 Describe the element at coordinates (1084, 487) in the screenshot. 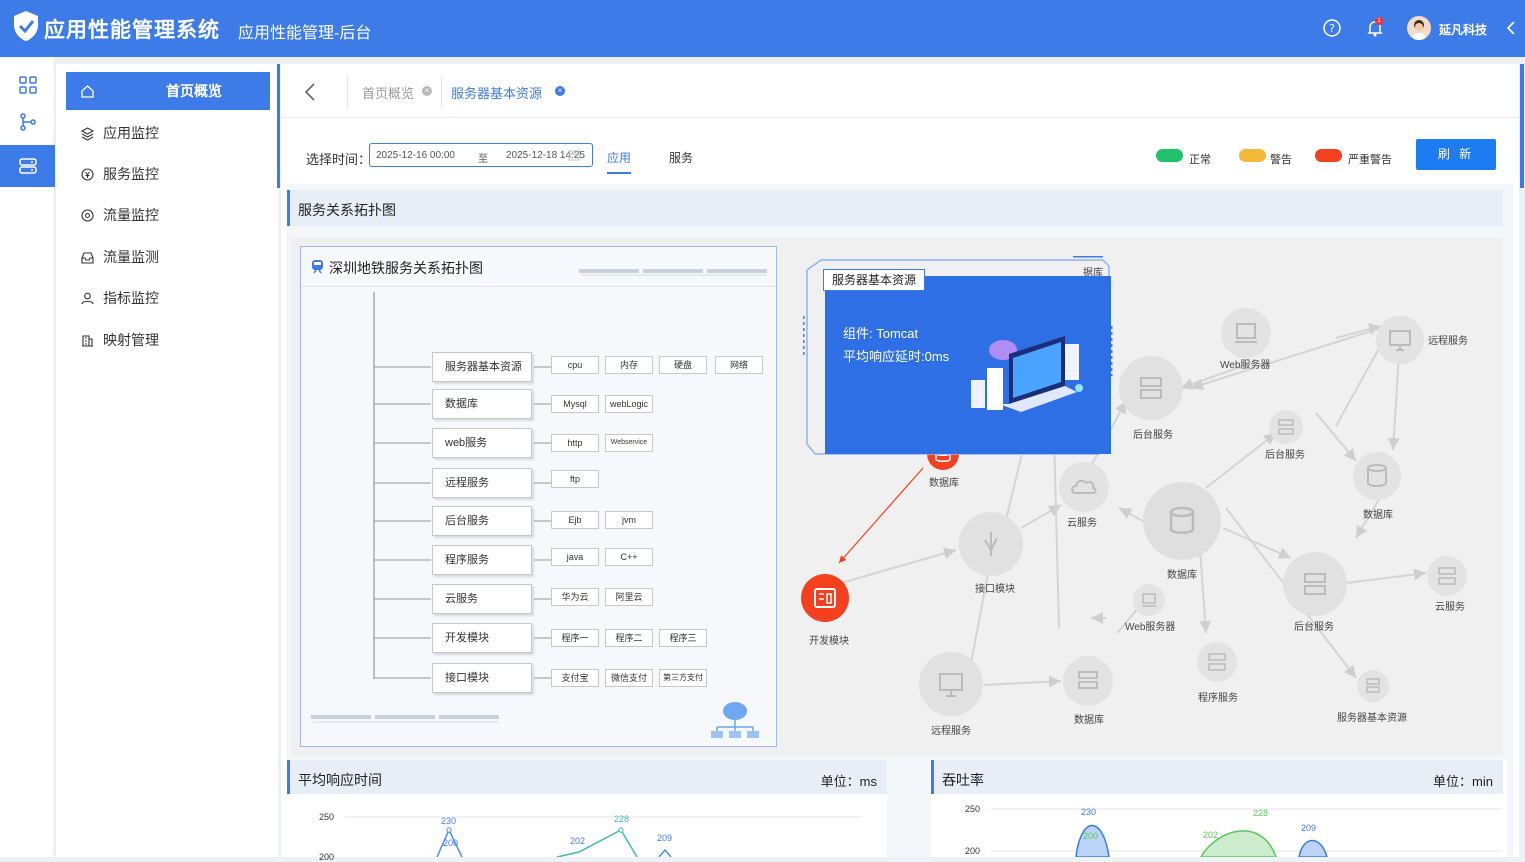

I see `cloud-node` at that location.